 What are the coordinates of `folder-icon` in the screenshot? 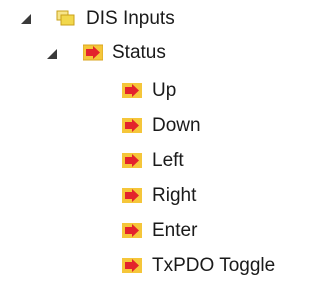 It's located at (65, 18).